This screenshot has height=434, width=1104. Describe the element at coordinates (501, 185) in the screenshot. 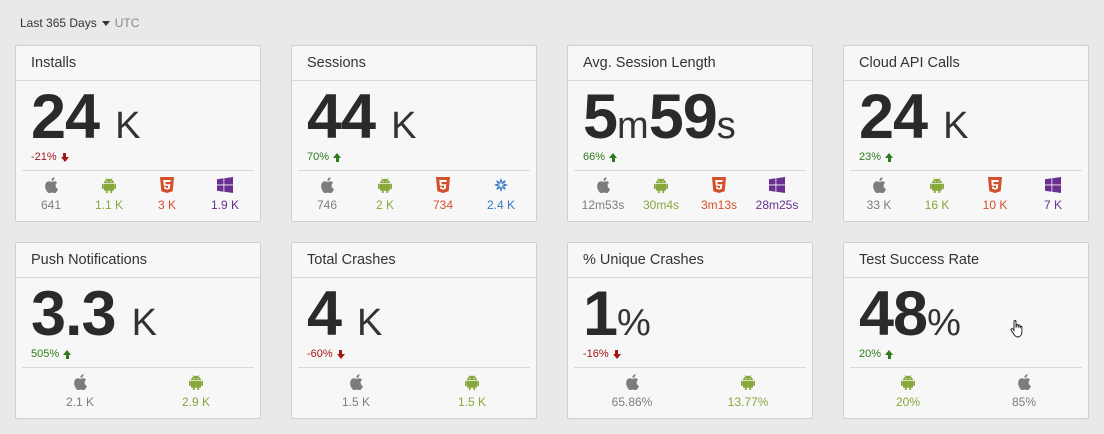

I see `tizen-icon` at that location.